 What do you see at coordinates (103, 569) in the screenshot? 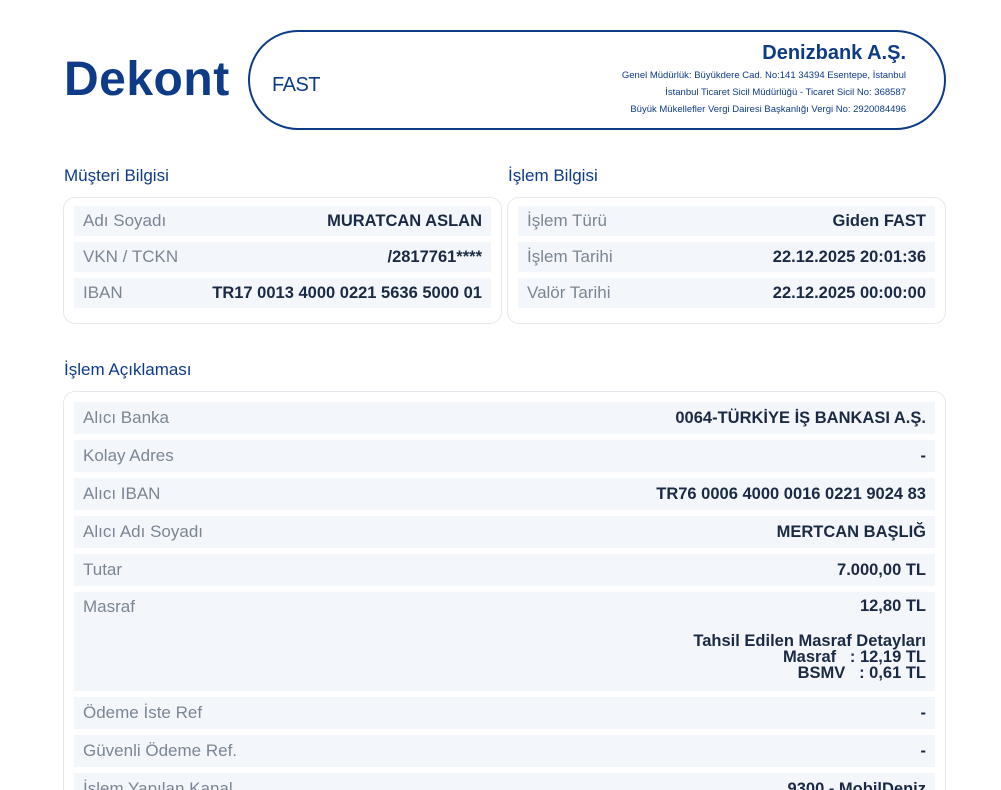
I see `row-label: Tutar` at bounding box center [103, 569].